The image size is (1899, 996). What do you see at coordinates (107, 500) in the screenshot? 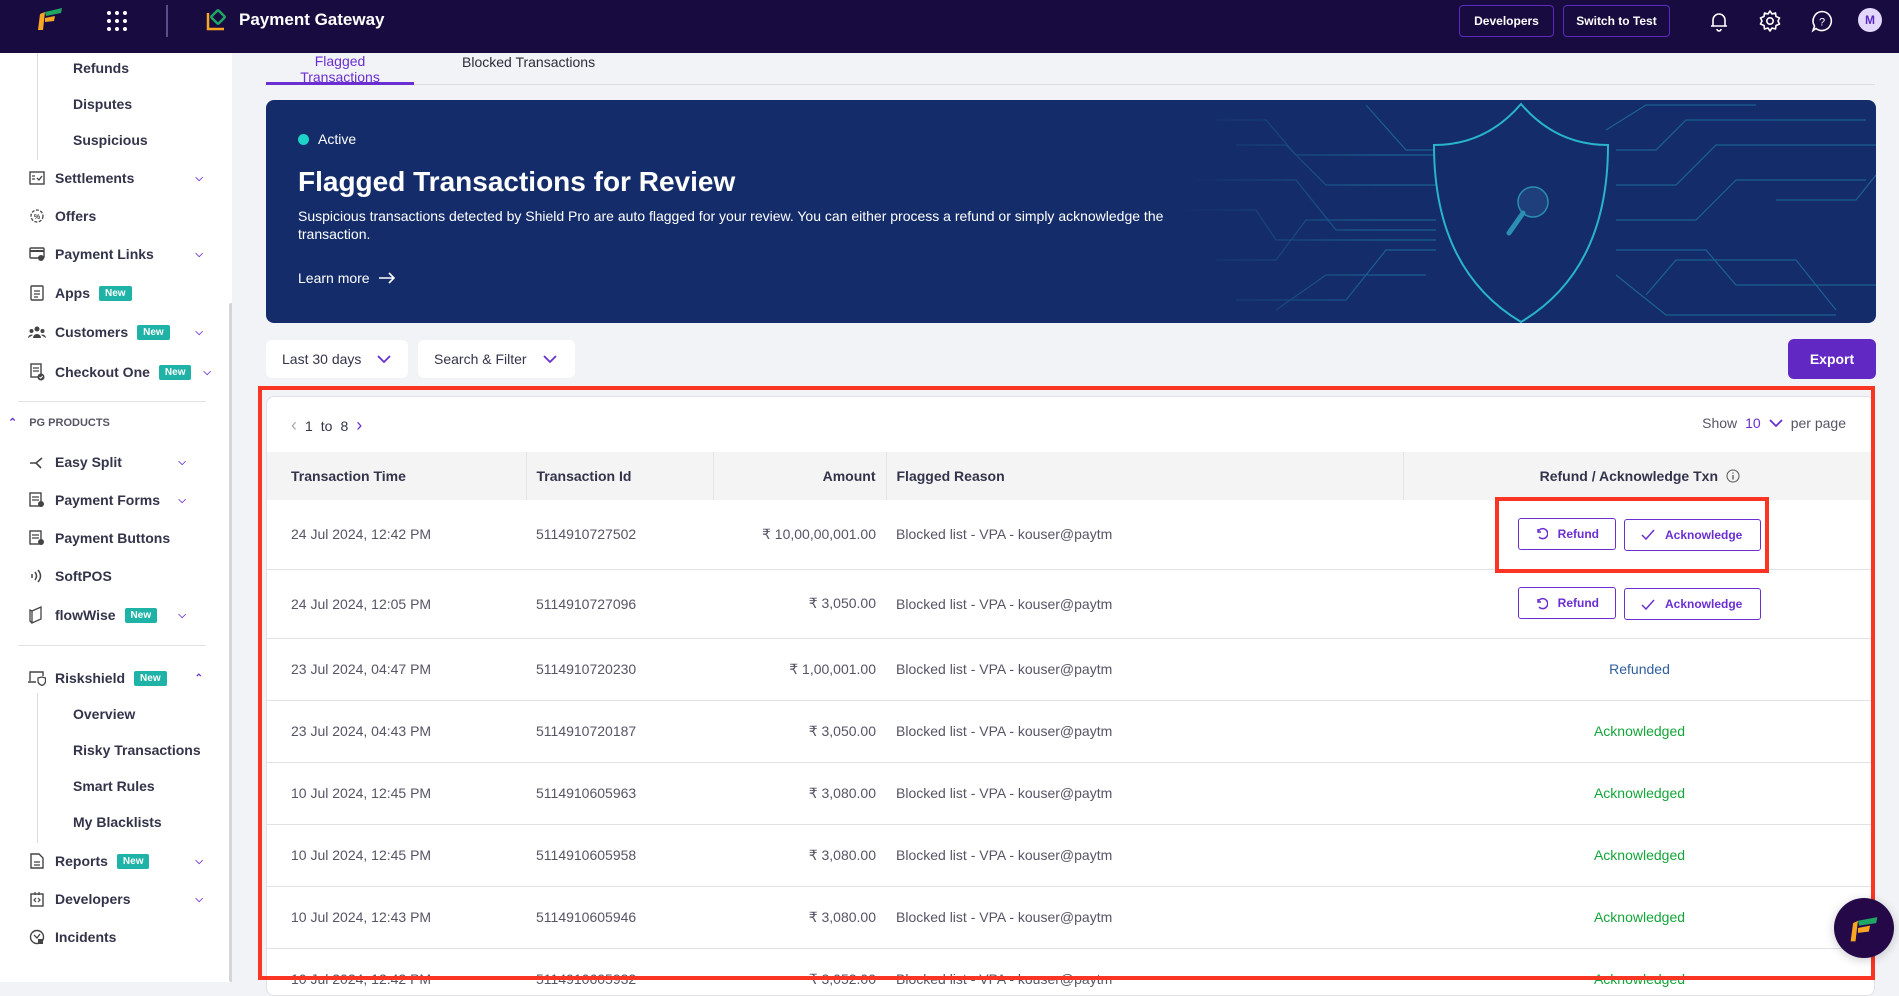
I see `sidebar-item-payment-forms: Payment Forms ⌵` at bounding box center [107, 500].